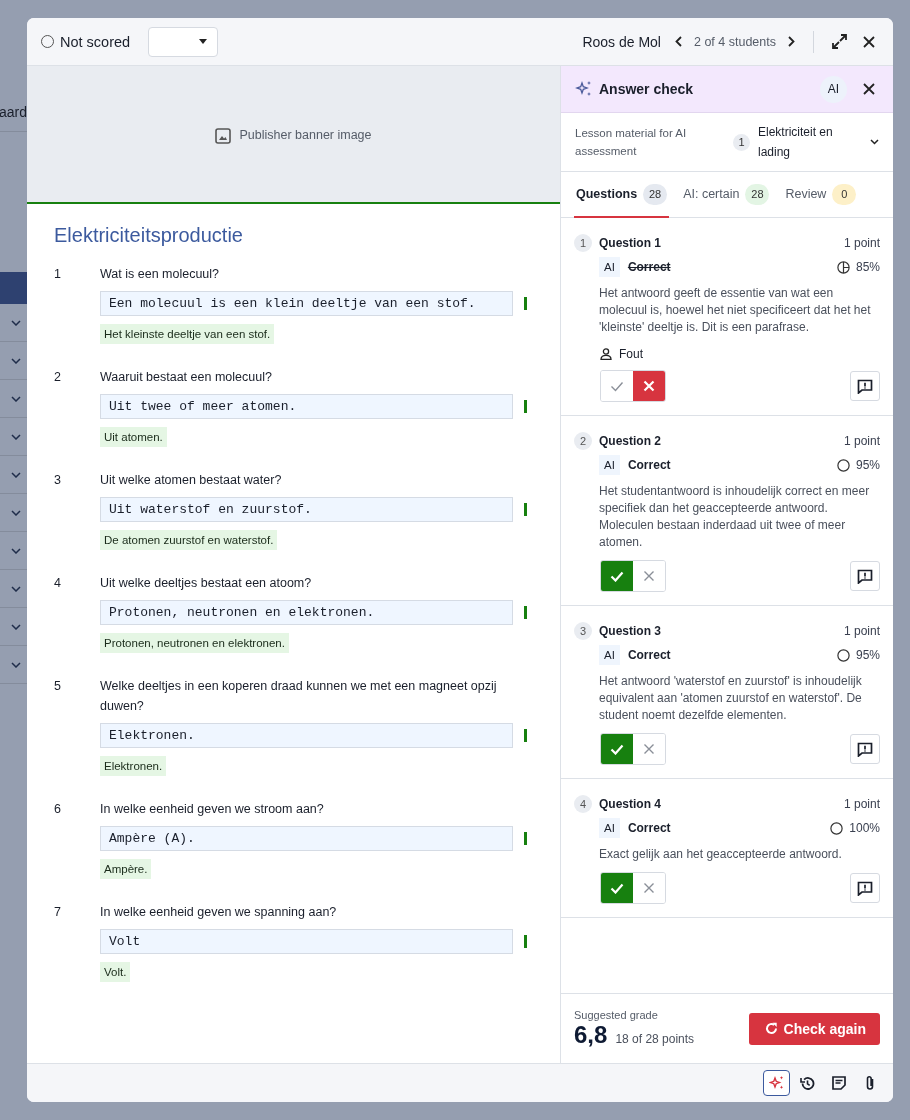 Image resolution: width=910 pixels, height=1120 pixels. Describe the element at coordinates (86, 41) in the screenshot. I see `score-status: Not scored` at that location.